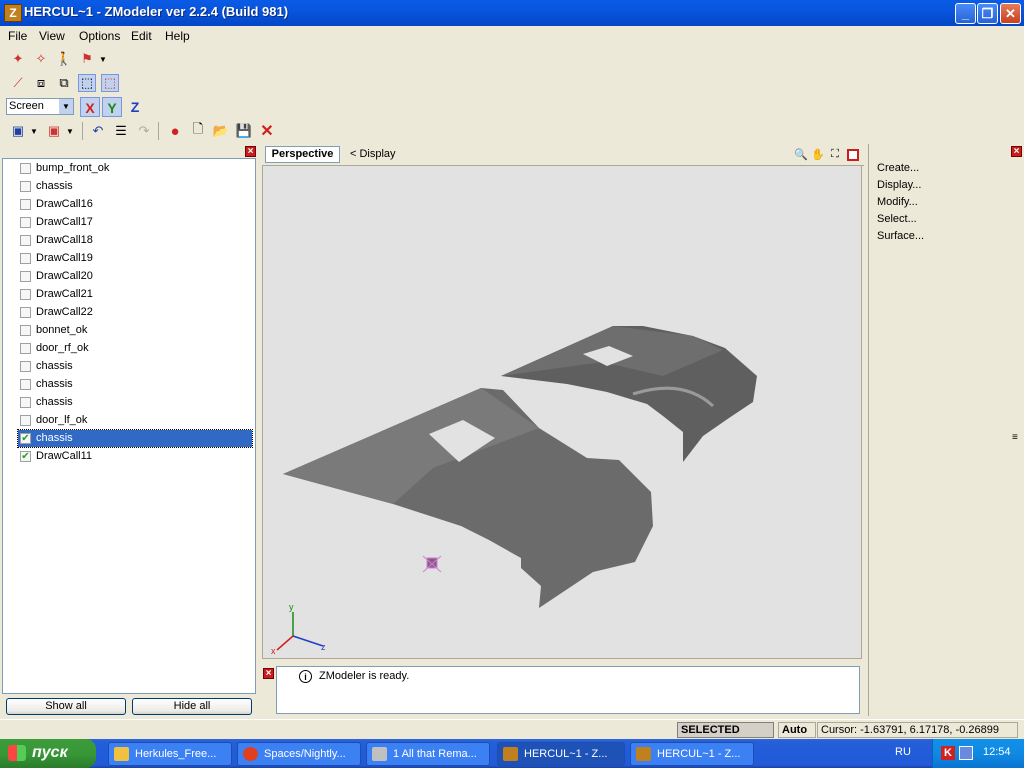 The width and height of the screenshot is (1024, 768). Describe the element at coordinates (17, 36) in the screenshot. I see `menu-file: File` at that location.